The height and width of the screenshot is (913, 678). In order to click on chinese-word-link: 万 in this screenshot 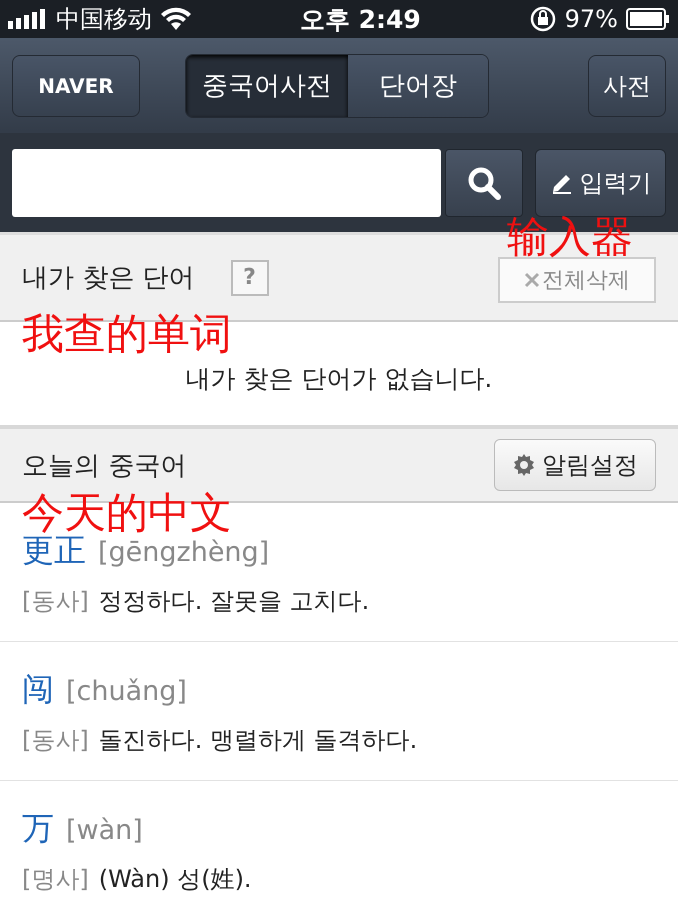, I will do `click(38, 829)`.